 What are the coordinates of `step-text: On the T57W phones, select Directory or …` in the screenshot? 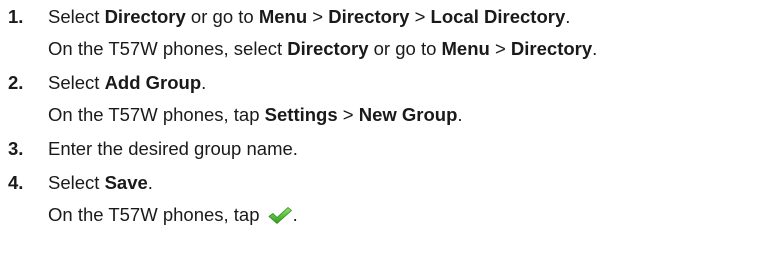 It's located at (322, 49).